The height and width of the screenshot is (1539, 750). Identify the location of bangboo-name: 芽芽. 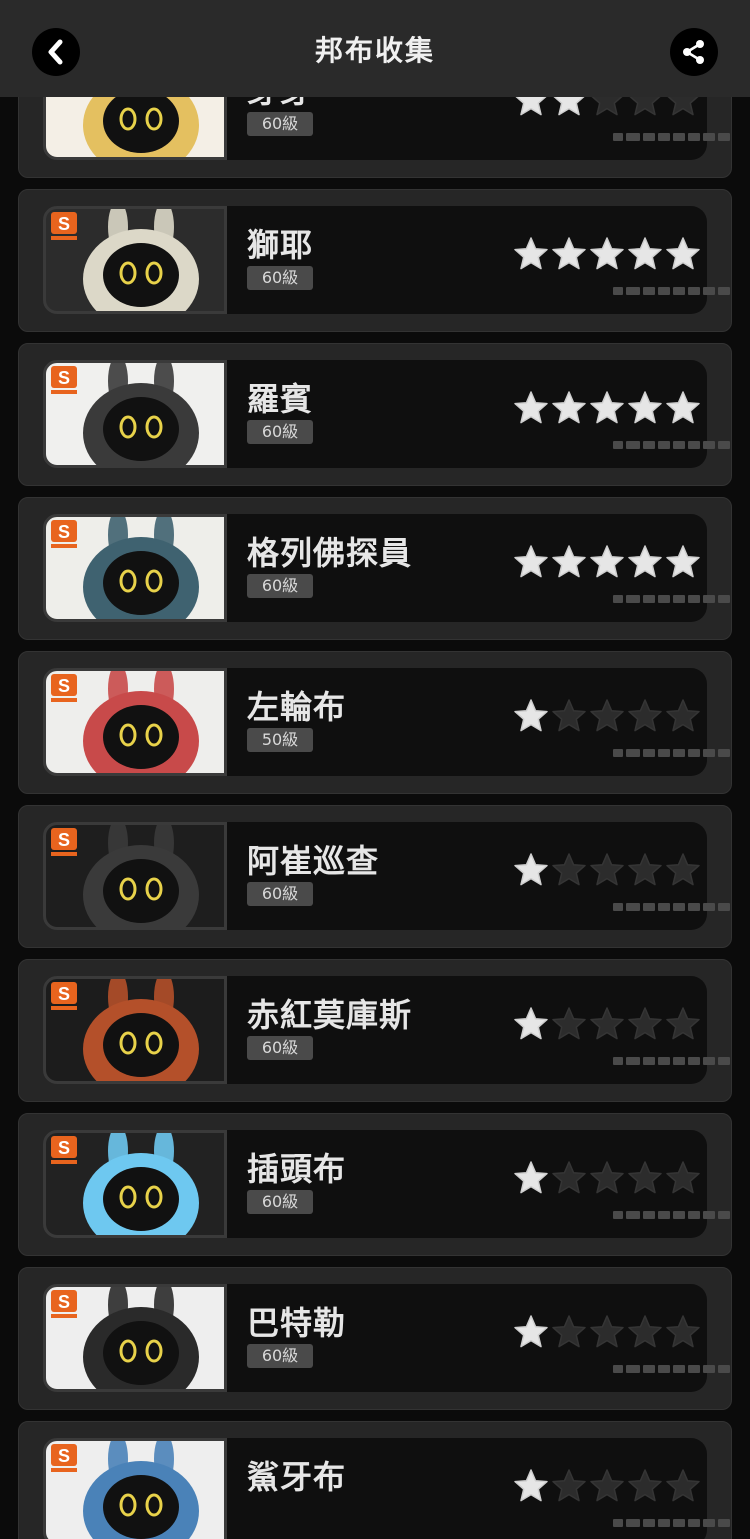
(280, 104).